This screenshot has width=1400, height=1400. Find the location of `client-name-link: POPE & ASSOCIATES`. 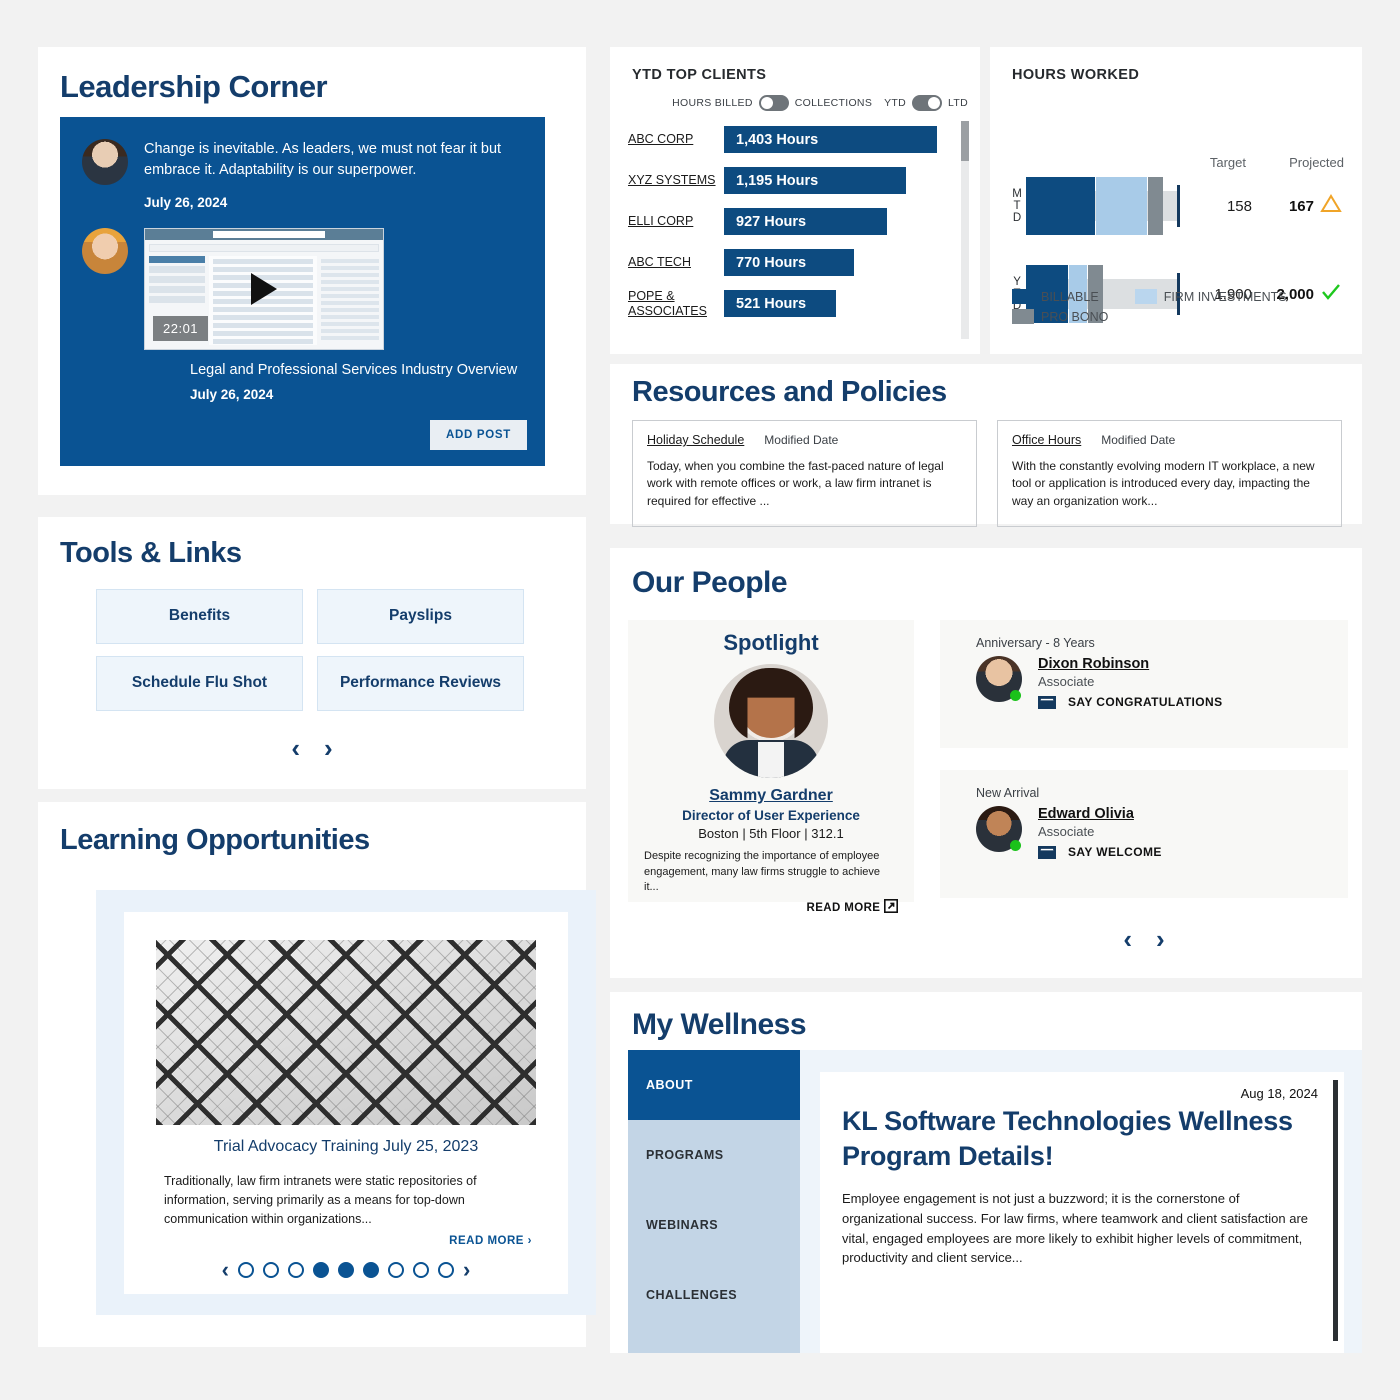

client-name-link: POPE & ASSOCIATES is located at coordinates (676, 303).